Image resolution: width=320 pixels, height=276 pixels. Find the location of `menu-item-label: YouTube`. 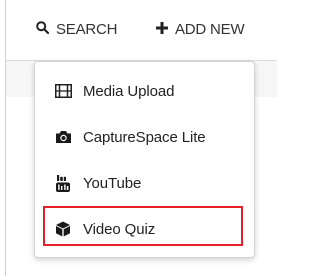

menu-item-label: YouTube is located at coordinates (112, 183).